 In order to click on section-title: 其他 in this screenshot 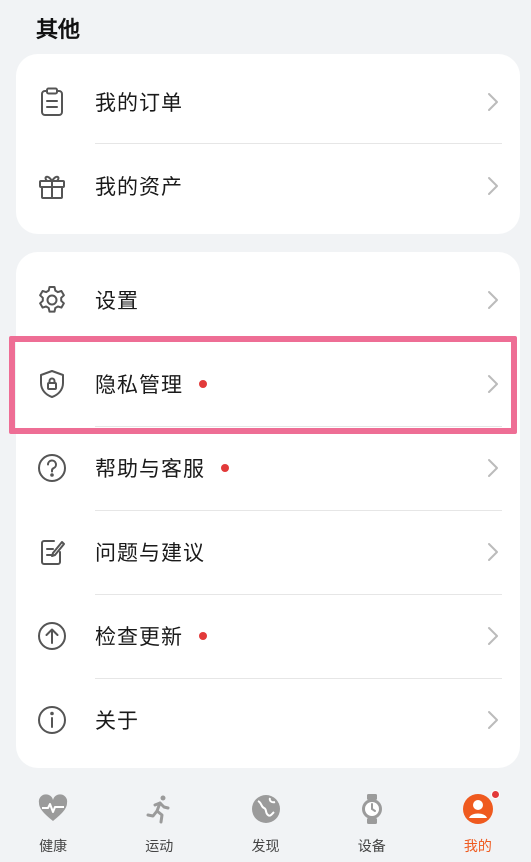, I will do `click(58, 30)`.